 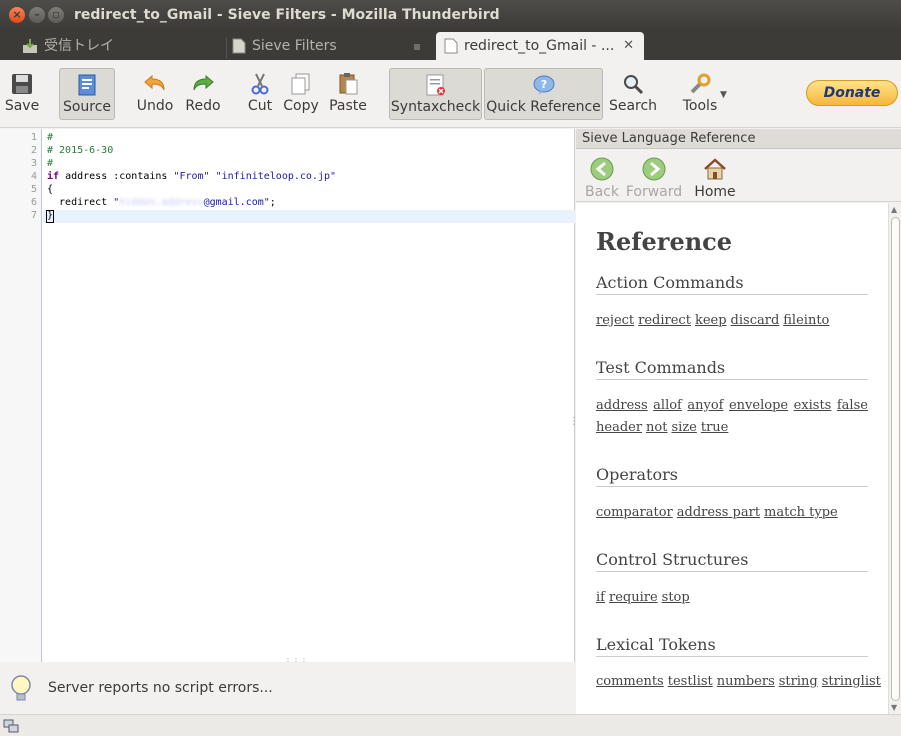 I want to click on action-commands-links: reject redirect keep discard fileinto, so click(x=732, y=320).